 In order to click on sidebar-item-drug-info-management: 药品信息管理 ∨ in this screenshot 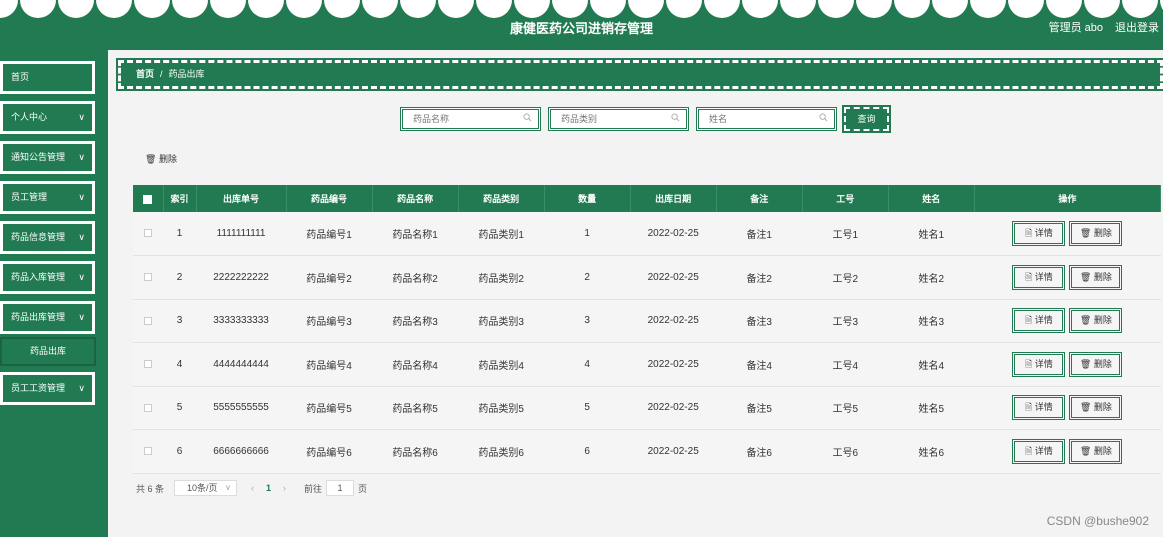, I will do `click(48, 237)`.